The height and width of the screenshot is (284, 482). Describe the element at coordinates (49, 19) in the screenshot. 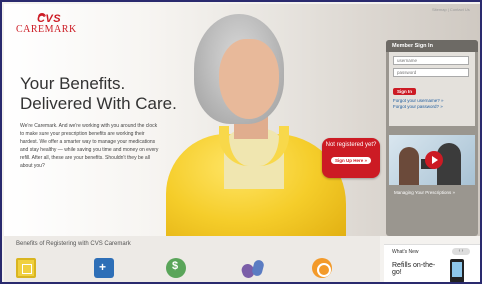

I see `logo-cvs-text: CVS` at that location.